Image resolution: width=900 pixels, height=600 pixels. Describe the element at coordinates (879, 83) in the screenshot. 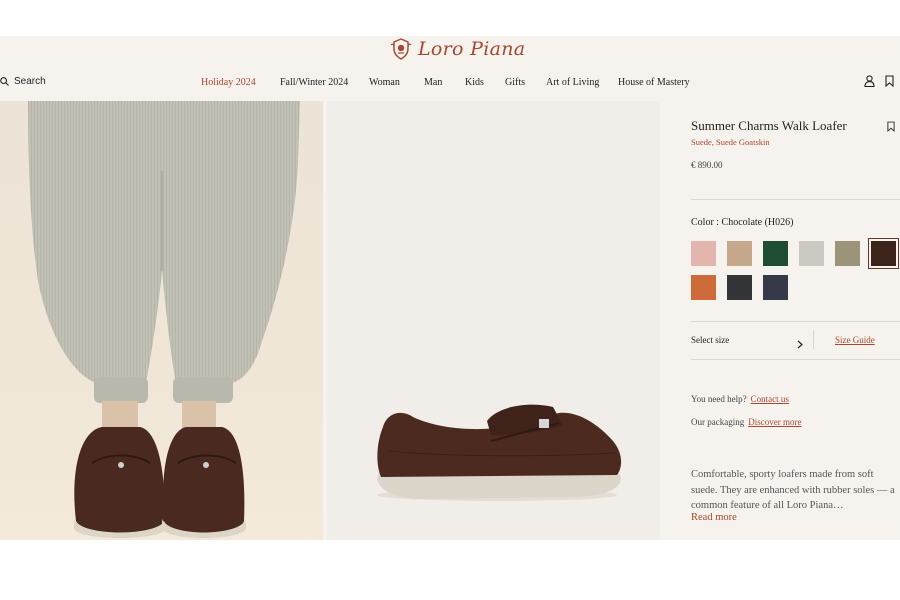

I see `header-actions` at that location.